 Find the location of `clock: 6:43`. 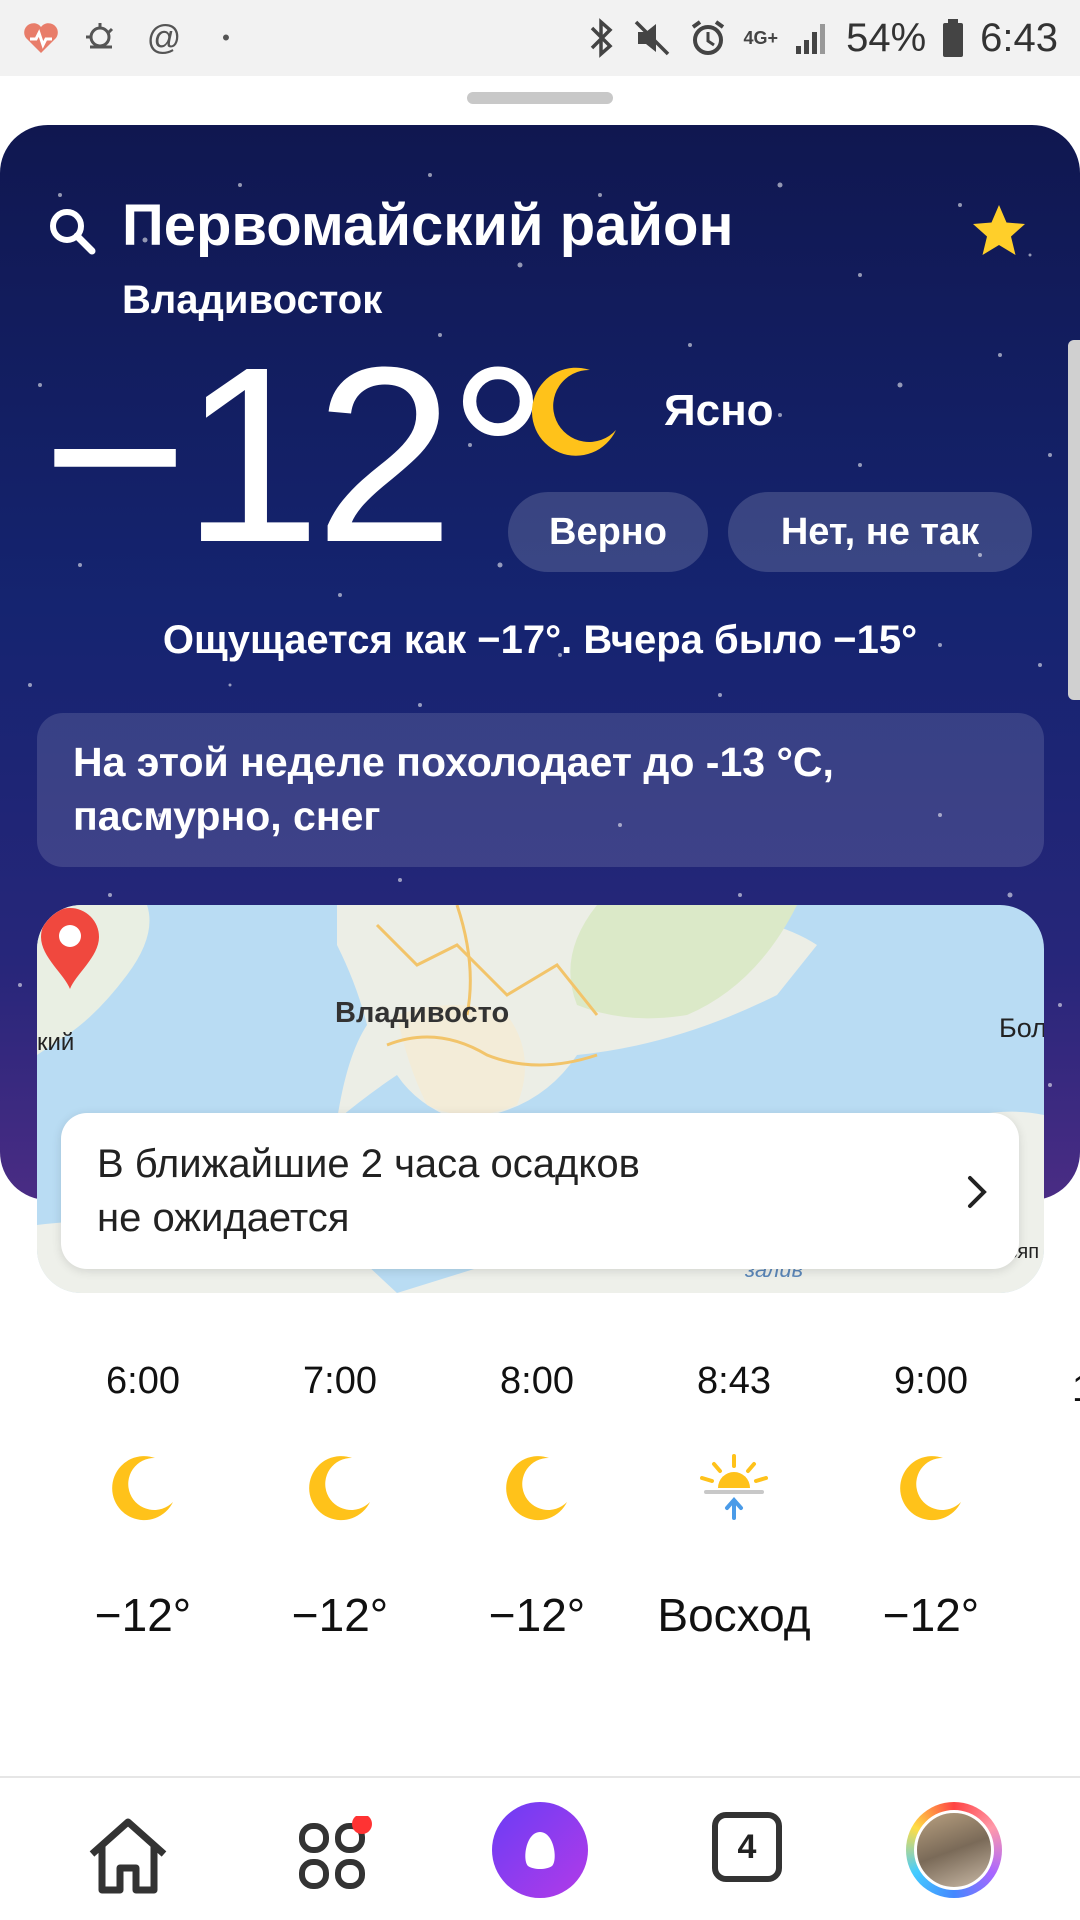

clock: 6:43 is located at coordinates (1019, 37).